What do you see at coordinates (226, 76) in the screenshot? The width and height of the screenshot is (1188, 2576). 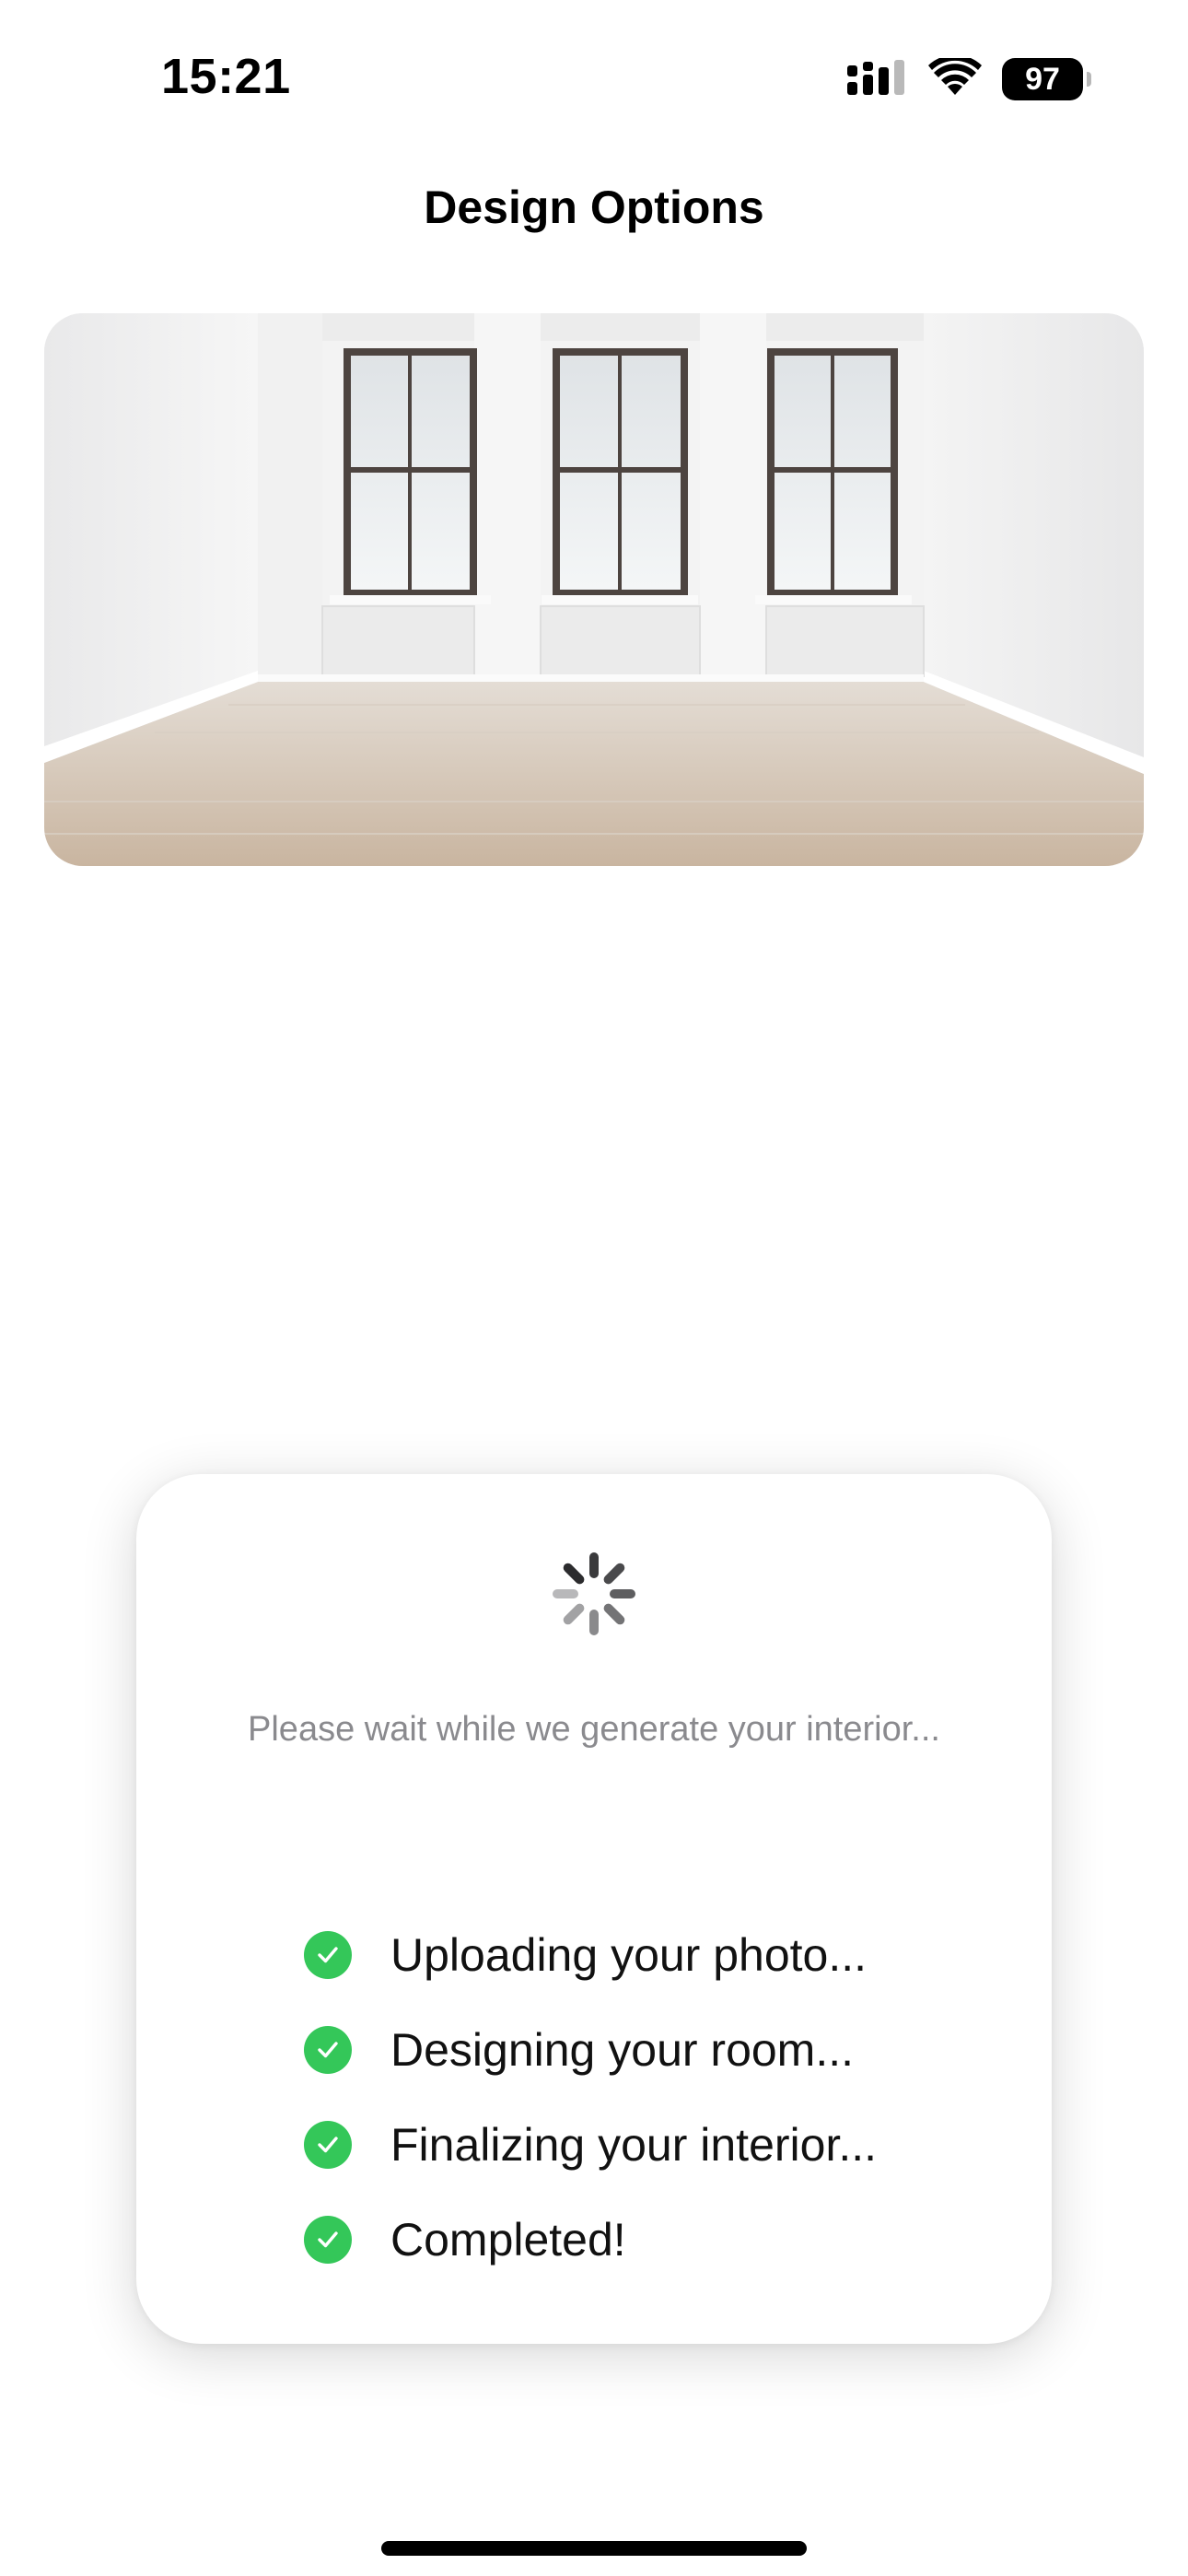 I see `status-time: 15:21` at bounding box center [226, 76].